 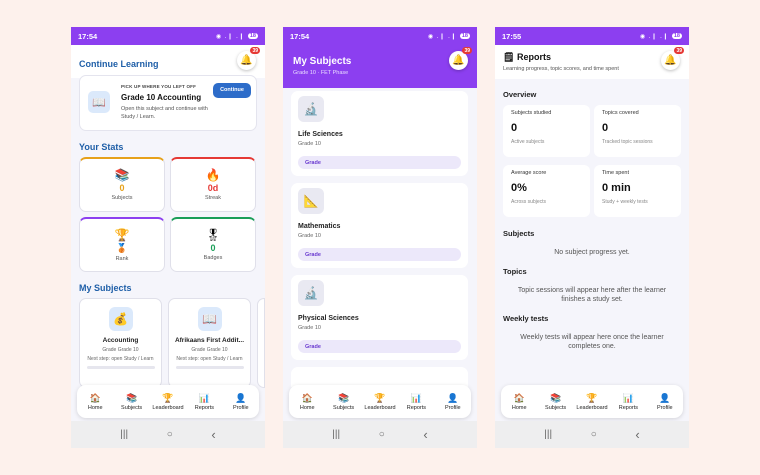 What do you see at coordinates (311, 293) in the screenshot?
I see `microscope-icon: 🔬` at bounding box center [311, 293].